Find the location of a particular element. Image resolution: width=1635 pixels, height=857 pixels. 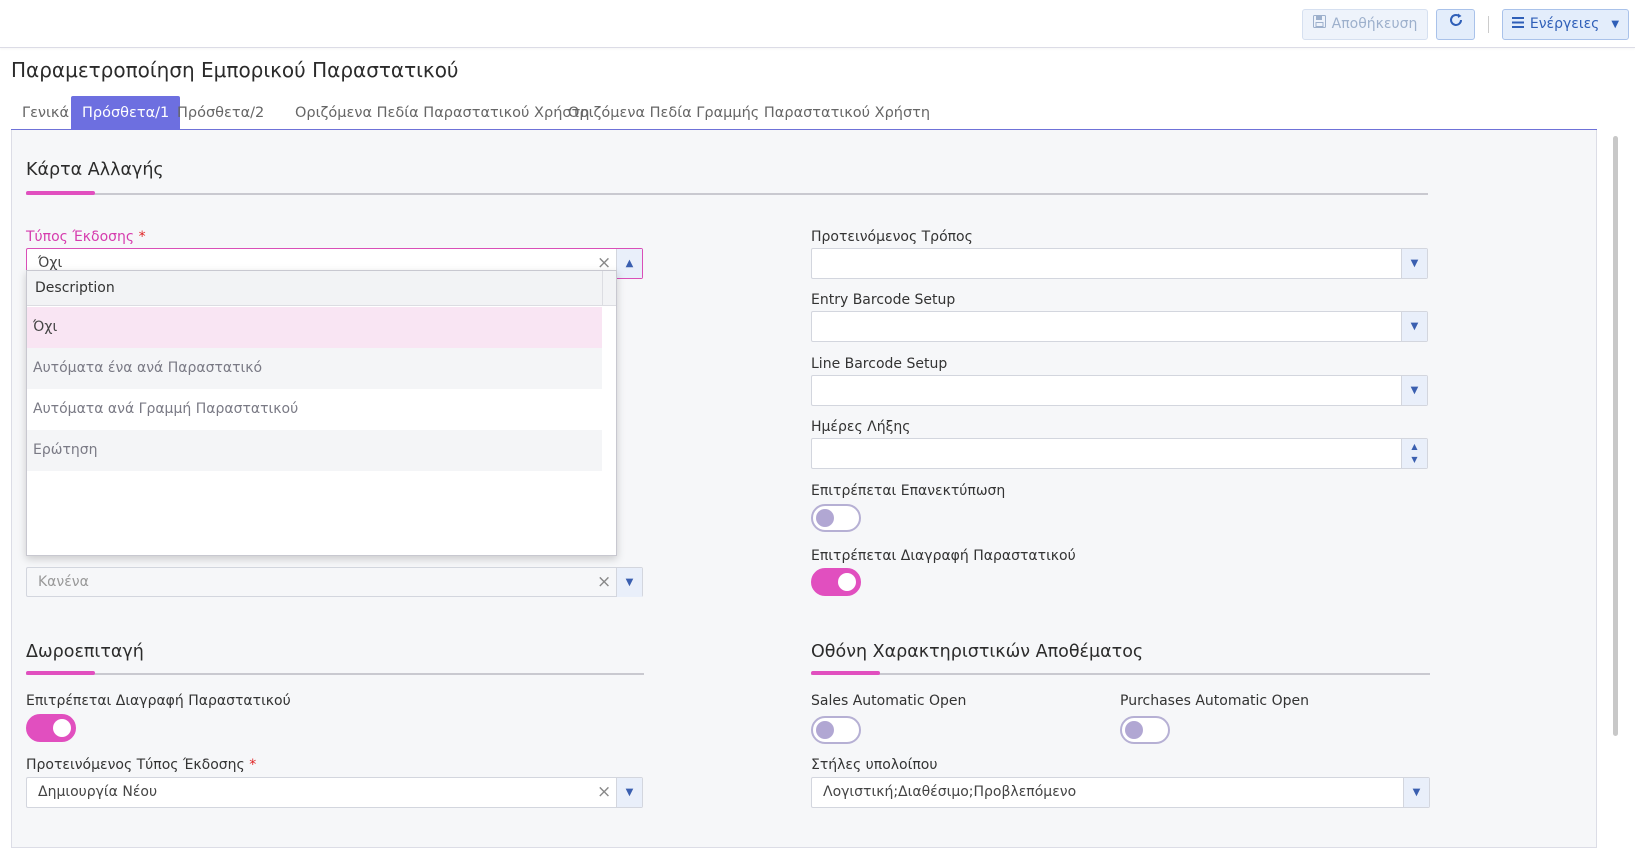

issue-type-label-text: Τύπος Έκδοσης is located at coordinates (80, 237).